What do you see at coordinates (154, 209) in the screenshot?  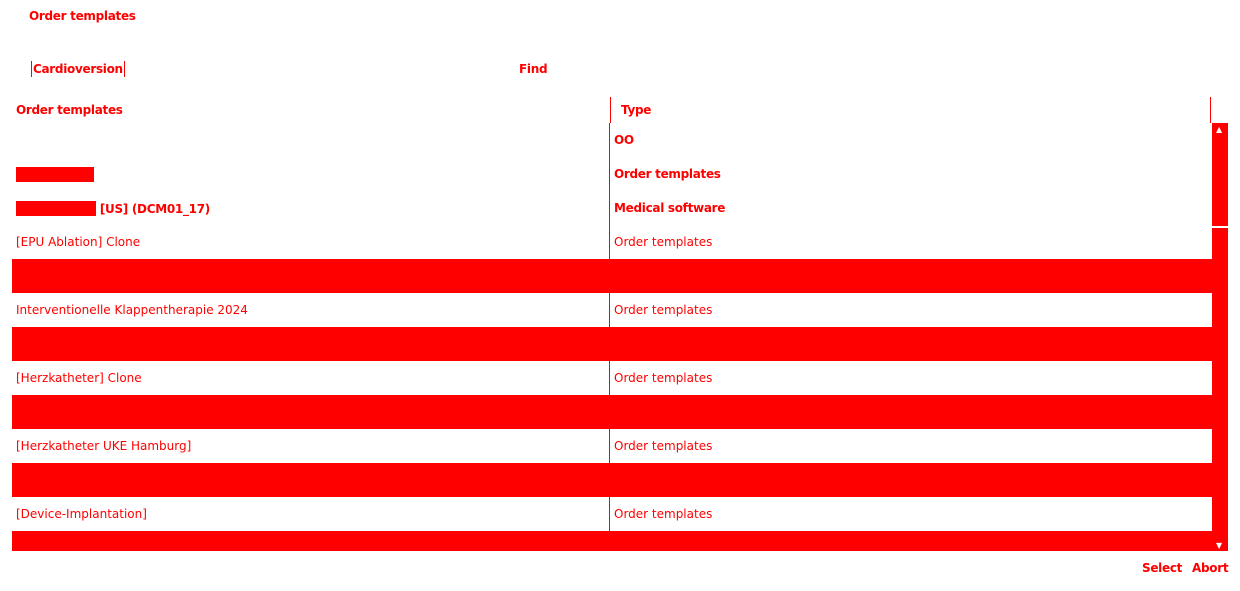 I see `cell-name-text: [US] (DCM01_17)` at bounding box center [154, 209].